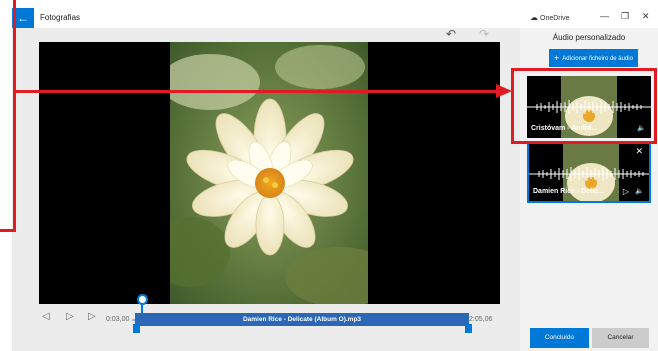 This screenshot has height=351, width=658. Describe the element at coordinates (559, 338) in the screenshot. I see `done-button: Concluído` at that location.